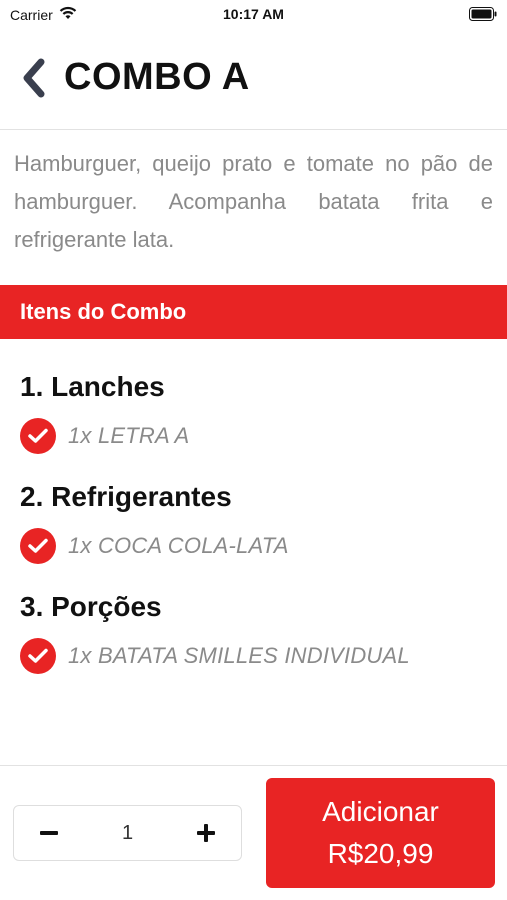 Image resolution: width=507 pixels, height=900 pixels. I want to click on header: COMBO A, so click(253, 85).